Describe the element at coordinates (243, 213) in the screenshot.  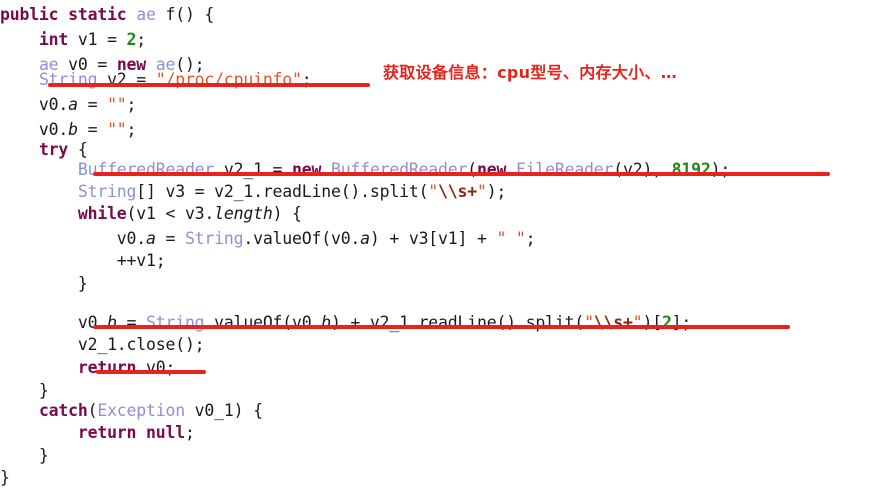
I see `field-length: length` at that location.